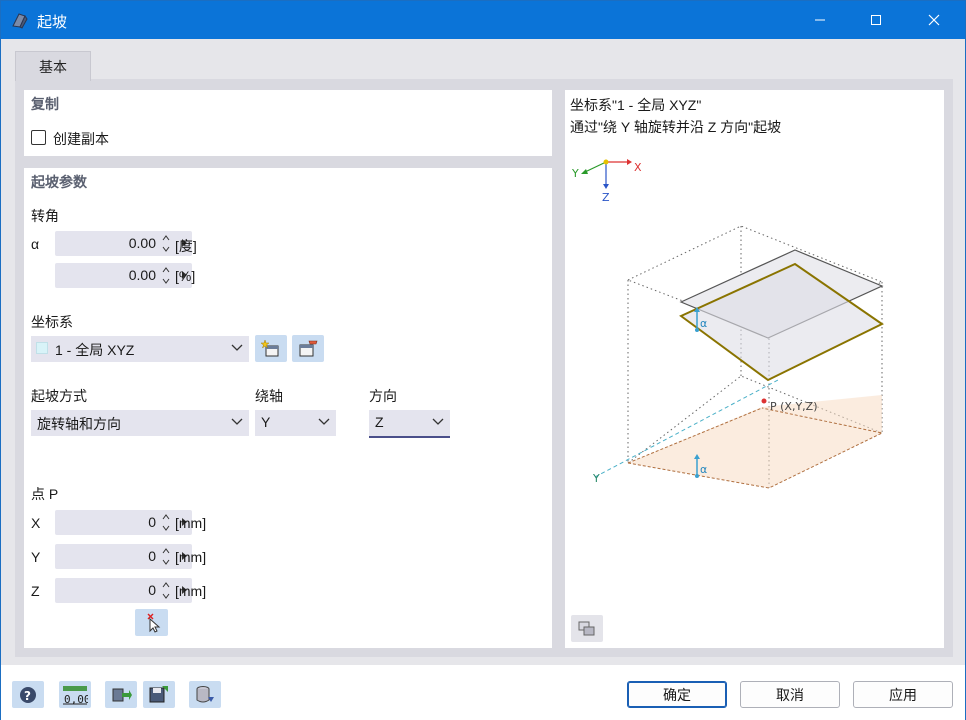 Image resolution: width=966 pixels, height=720 pixels. Describe the element at coordinates (152, 522) in the screenshot. I see `x-value: 0` at that location.